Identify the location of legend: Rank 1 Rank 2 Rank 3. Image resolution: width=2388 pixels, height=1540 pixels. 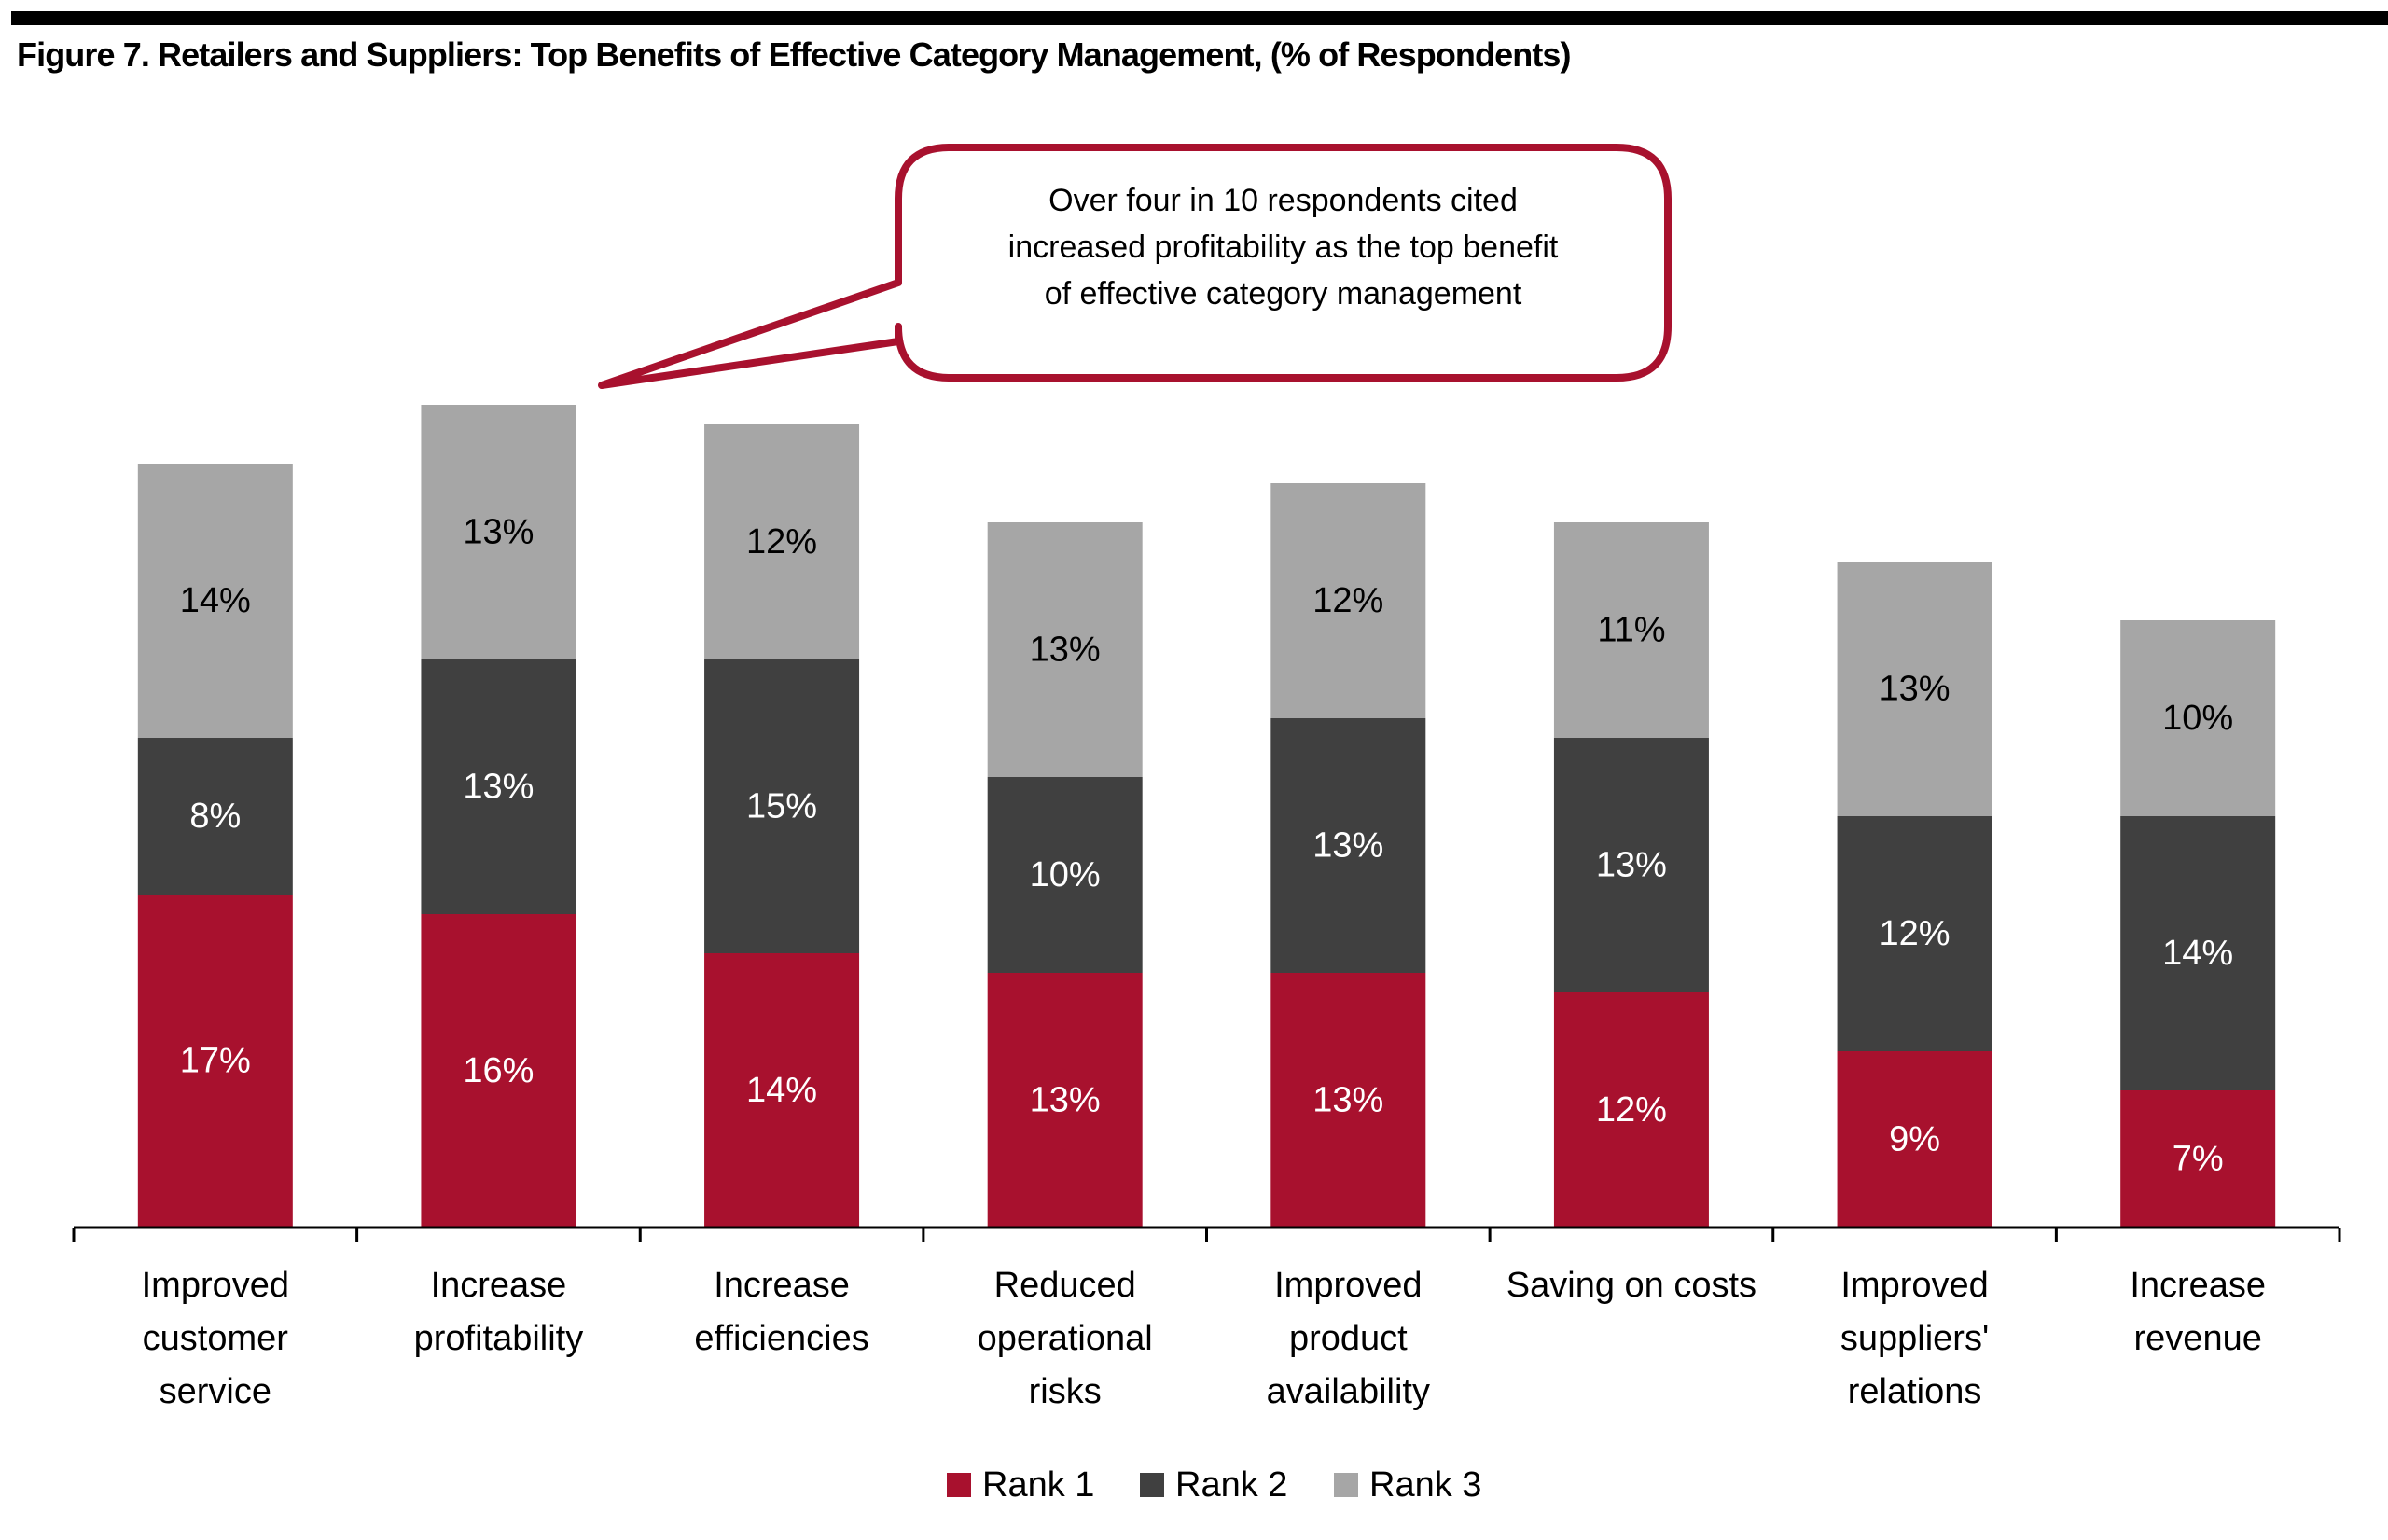
(1214, 1485).